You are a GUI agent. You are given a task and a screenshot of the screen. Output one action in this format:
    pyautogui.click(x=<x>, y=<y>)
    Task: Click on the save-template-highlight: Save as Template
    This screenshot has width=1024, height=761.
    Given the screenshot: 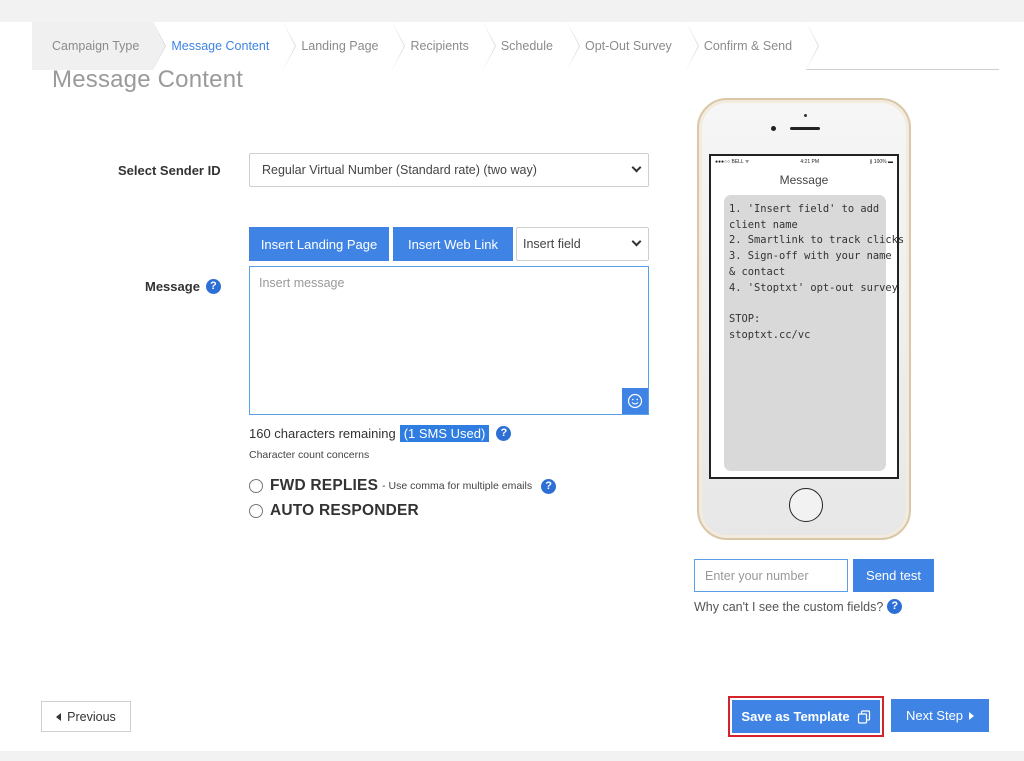 What is the action you would take?
    pyautogui.click(x=806, y=716)
    